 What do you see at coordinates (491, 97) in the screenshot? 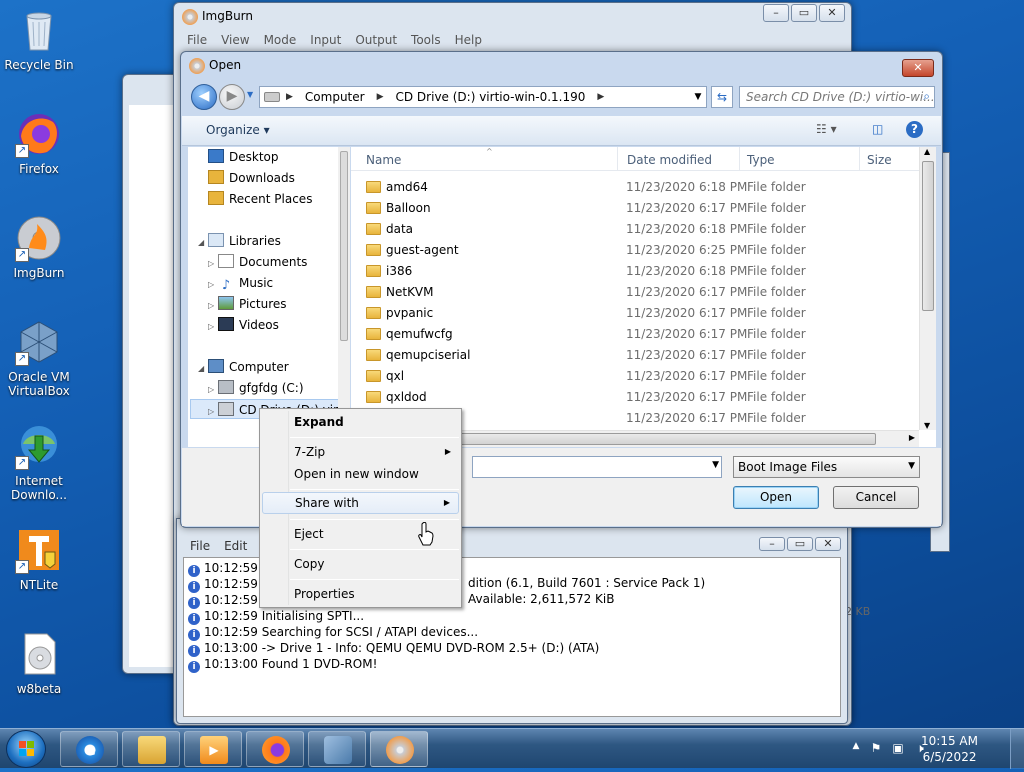
I see `breadcrumb-cd-drive: CD Drive (D:) virtio-win-0.1.190` at bounding box center [491, 97].